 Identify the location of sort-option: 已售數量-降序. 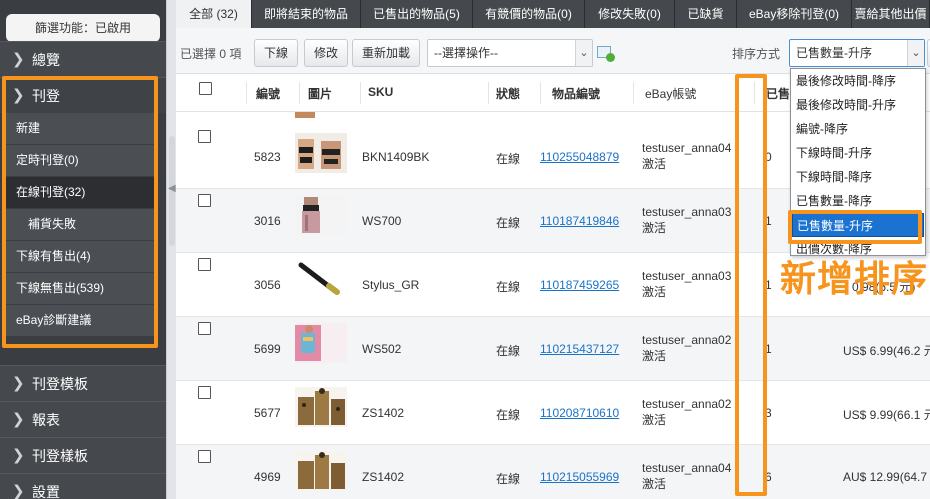
(858, 201).